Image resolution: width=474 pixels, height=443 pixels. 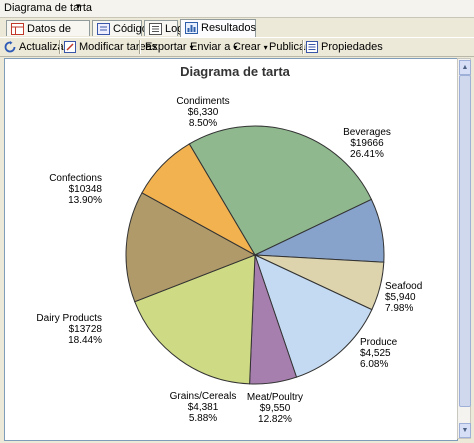 What do you see at coordinates (155, 29) in the screenshot?
I see `log-icon` at bounding box center [155, 29].